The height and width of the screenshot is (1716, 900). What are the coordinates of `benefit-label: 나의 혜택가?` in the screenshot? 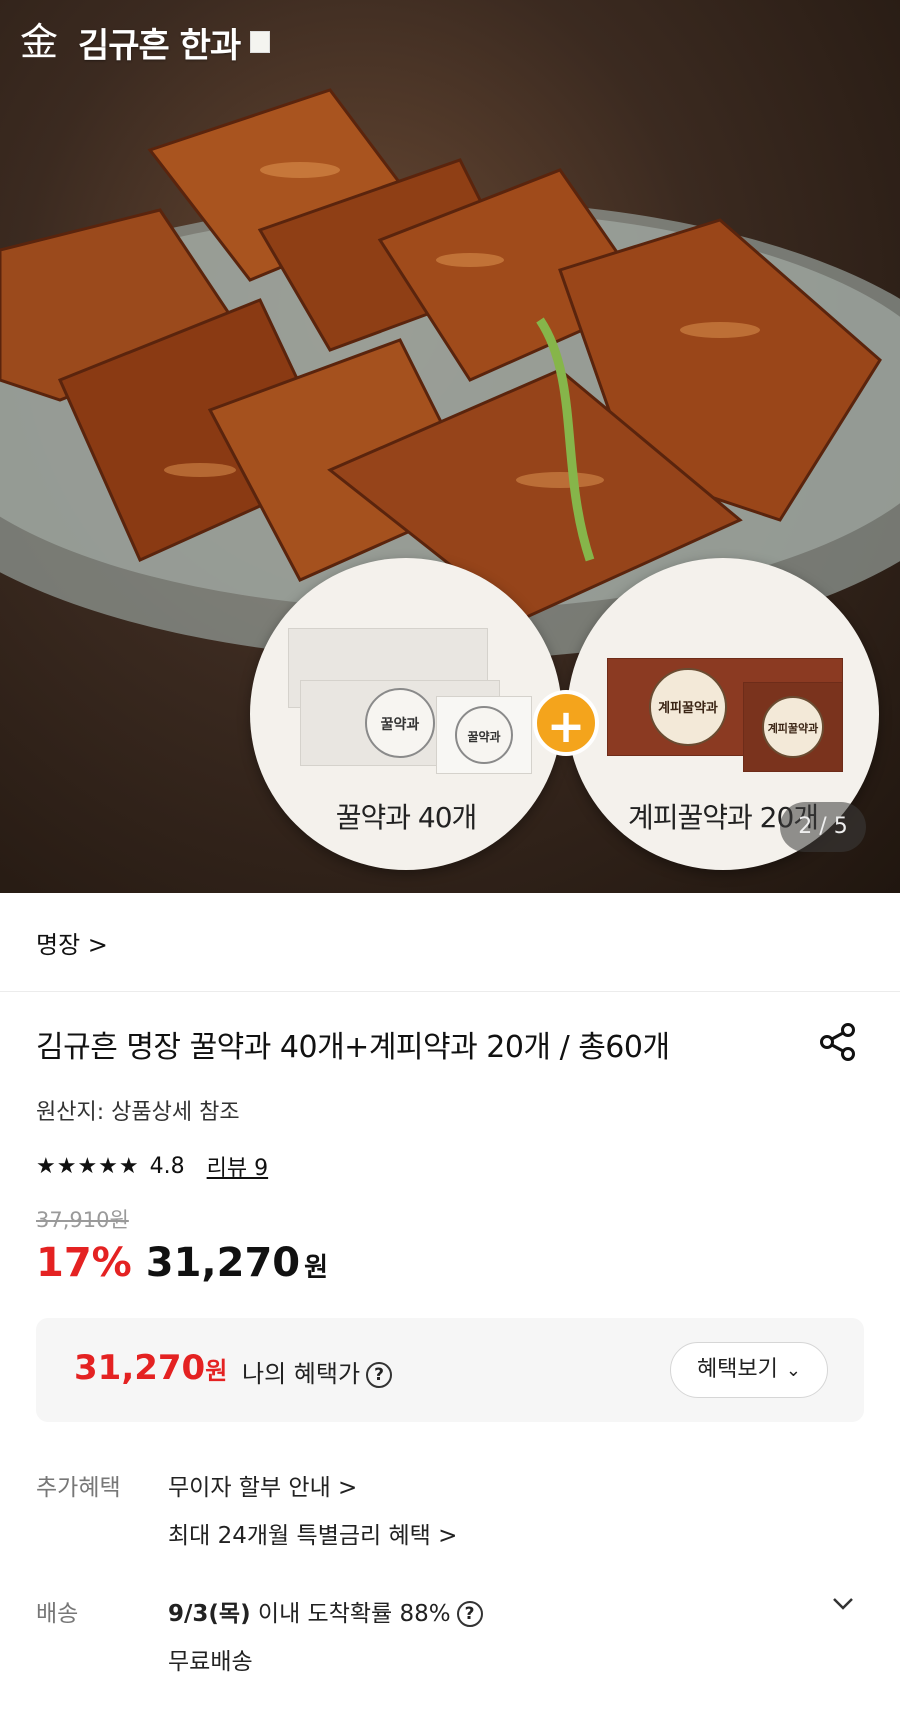 It's located at (317, 1371).